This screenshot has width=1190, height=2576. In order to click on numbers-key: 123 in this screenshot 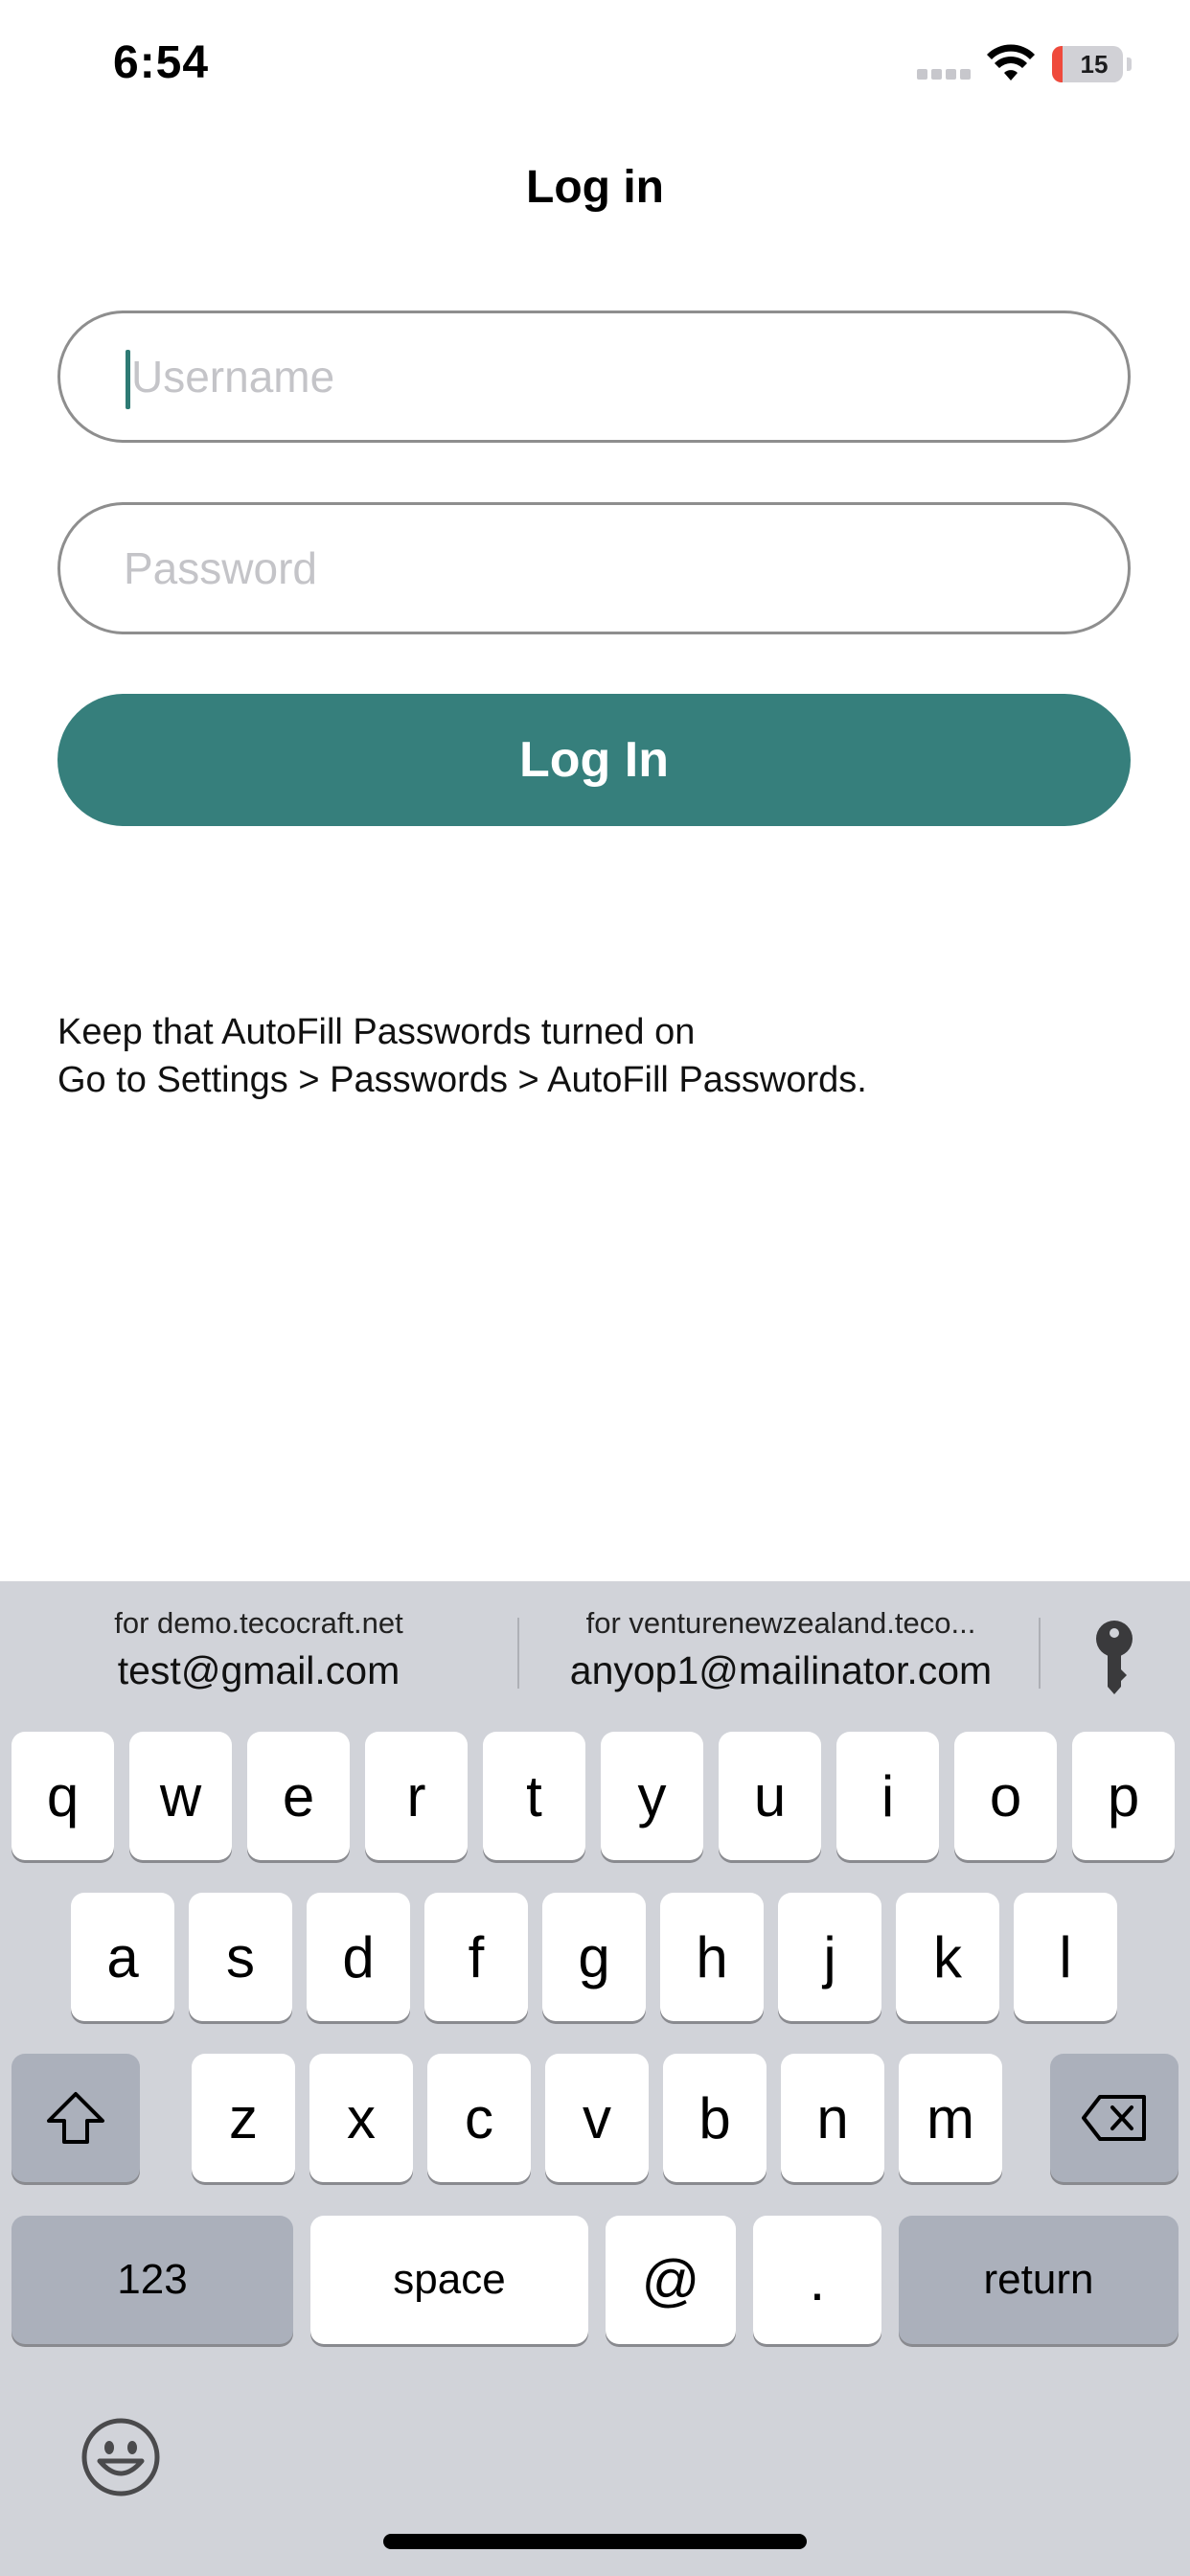, I will do `click(152, 2280)`.